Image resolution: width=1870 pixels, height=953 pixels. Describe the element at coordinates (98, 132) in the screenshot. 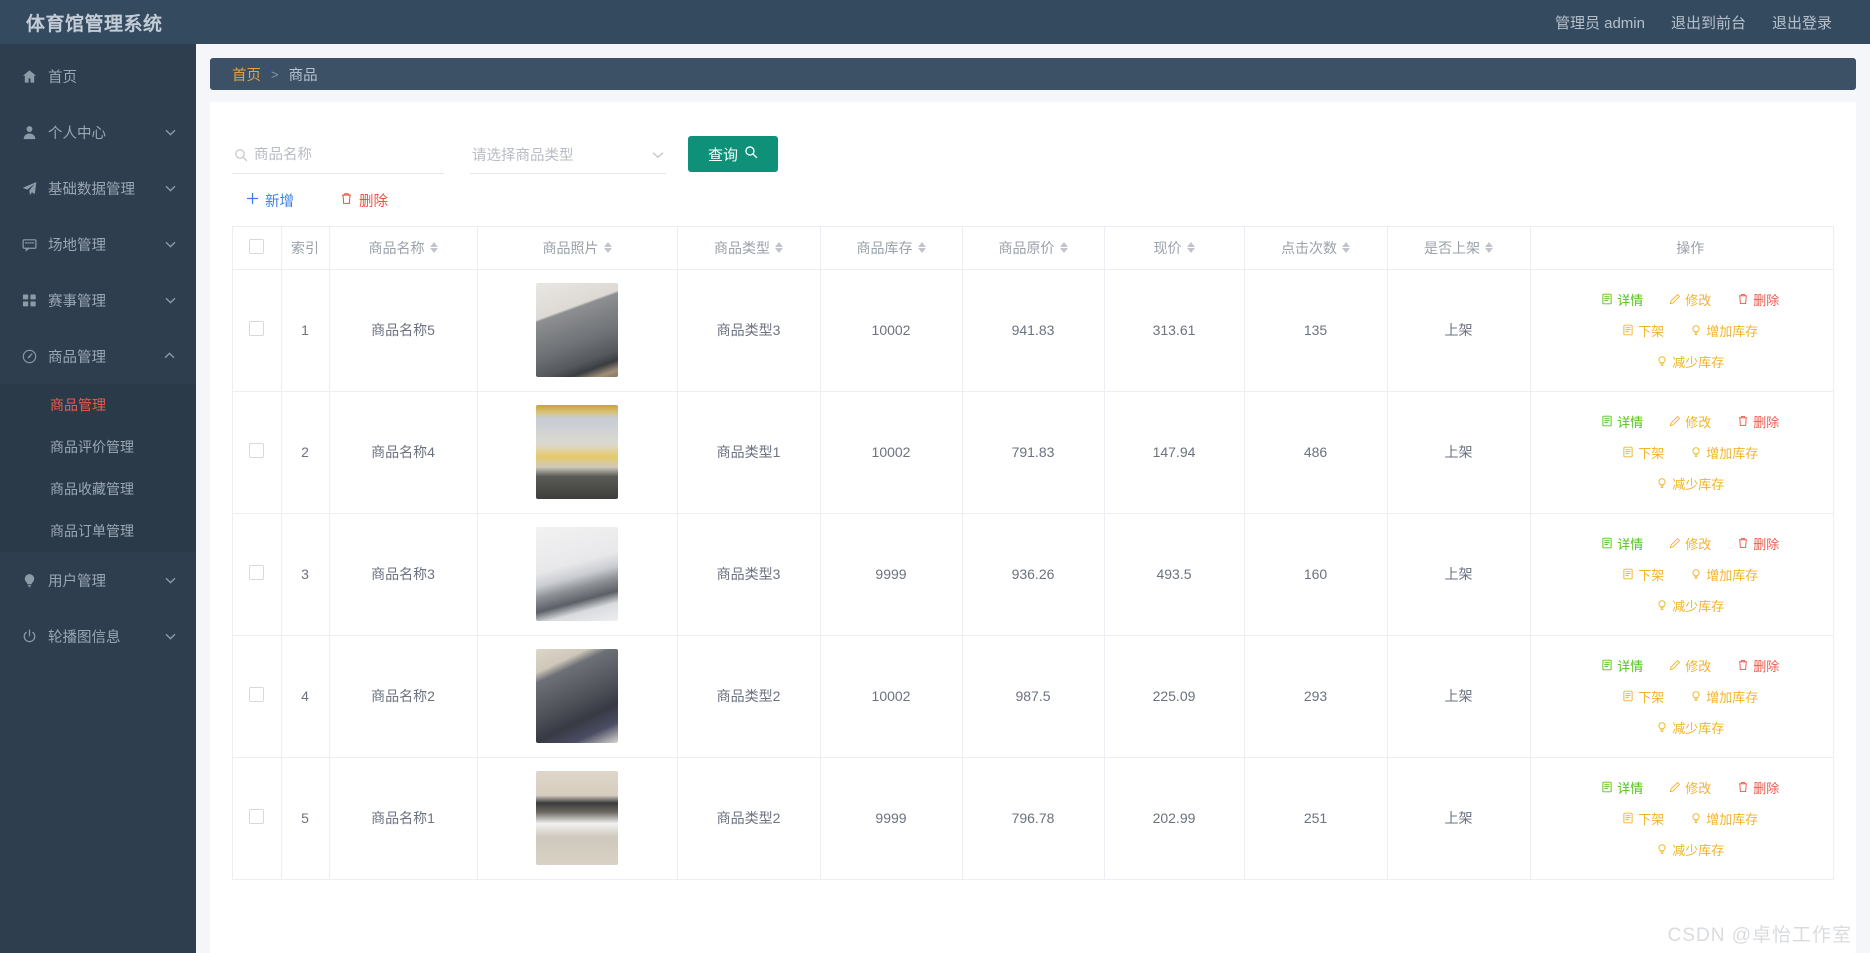

I see `sidebar-item-personal: 个人中心` at that location.